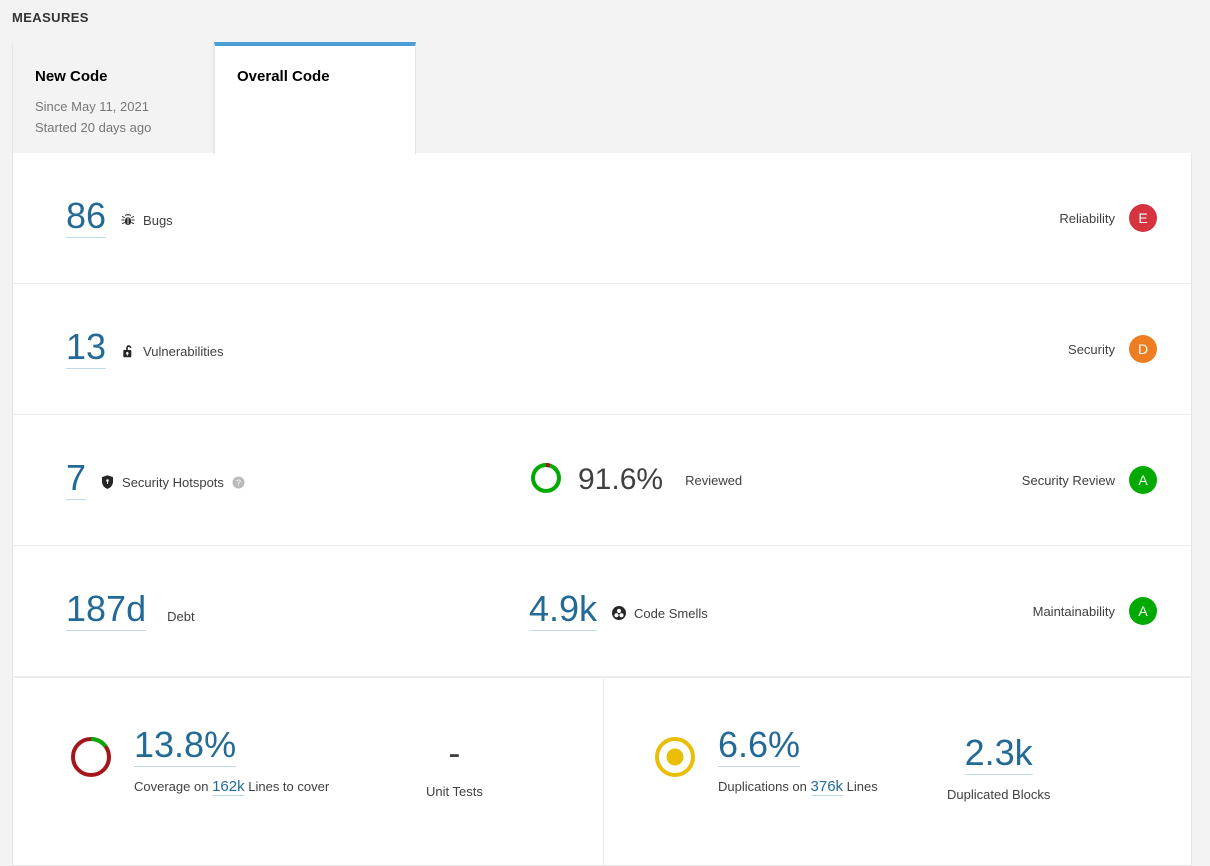 This screenshot has width=1210, height=866. Describe the element at coordinates (1143, 611) in the screenshot. I see `maintainability-rating-badge: A` at that location.